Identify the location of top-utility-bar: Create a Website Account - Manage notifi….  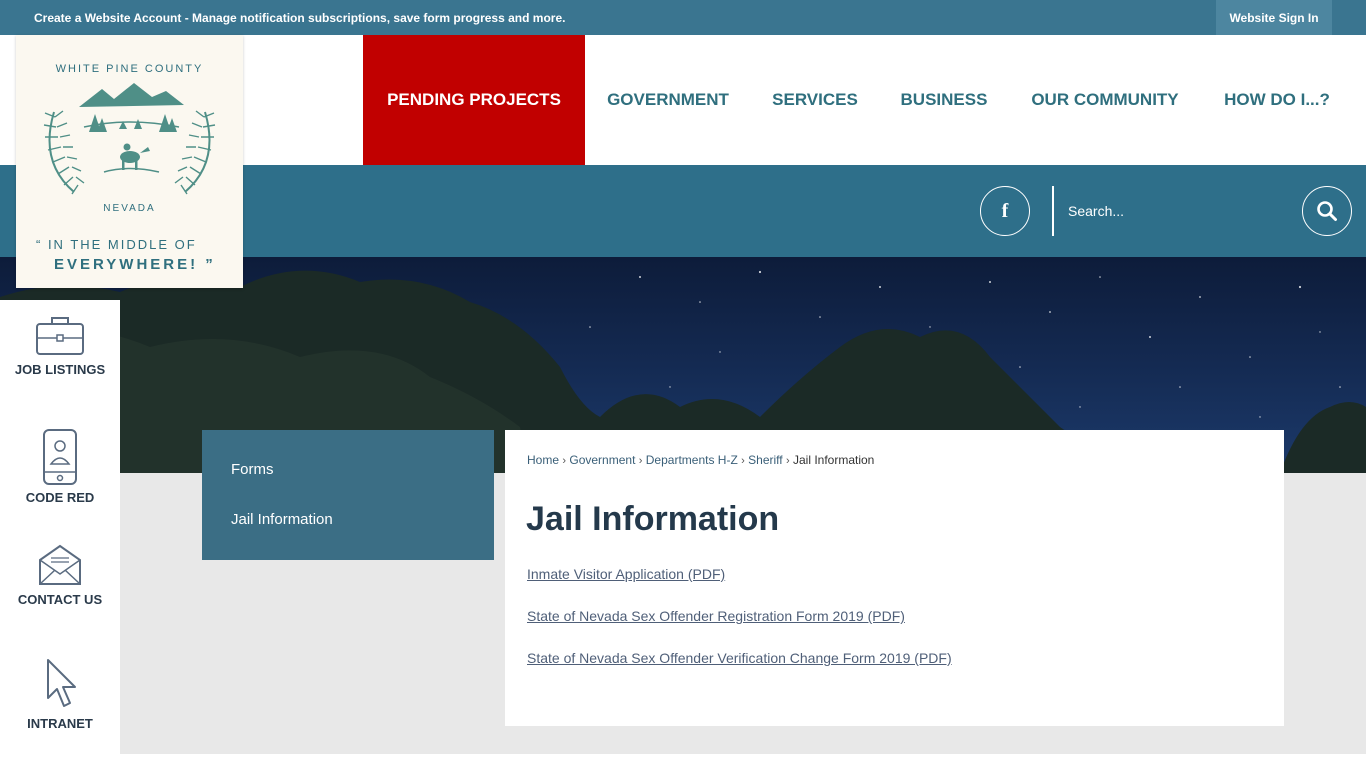
(683, 17).